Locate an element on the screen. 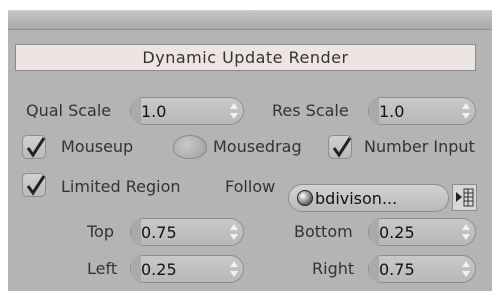 The image size is (494, 295). res-scale-label: Res Scale is located at coordinates (310, 110).